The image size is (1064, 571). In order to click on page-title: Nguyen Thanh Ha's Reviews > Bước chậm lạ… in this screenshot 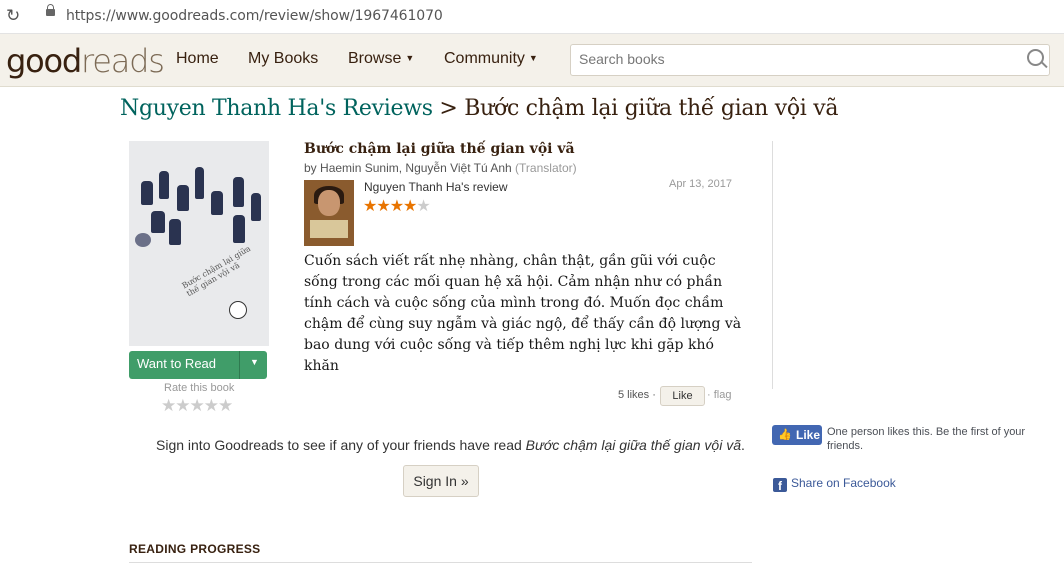, I will do `click(479, 108)`.